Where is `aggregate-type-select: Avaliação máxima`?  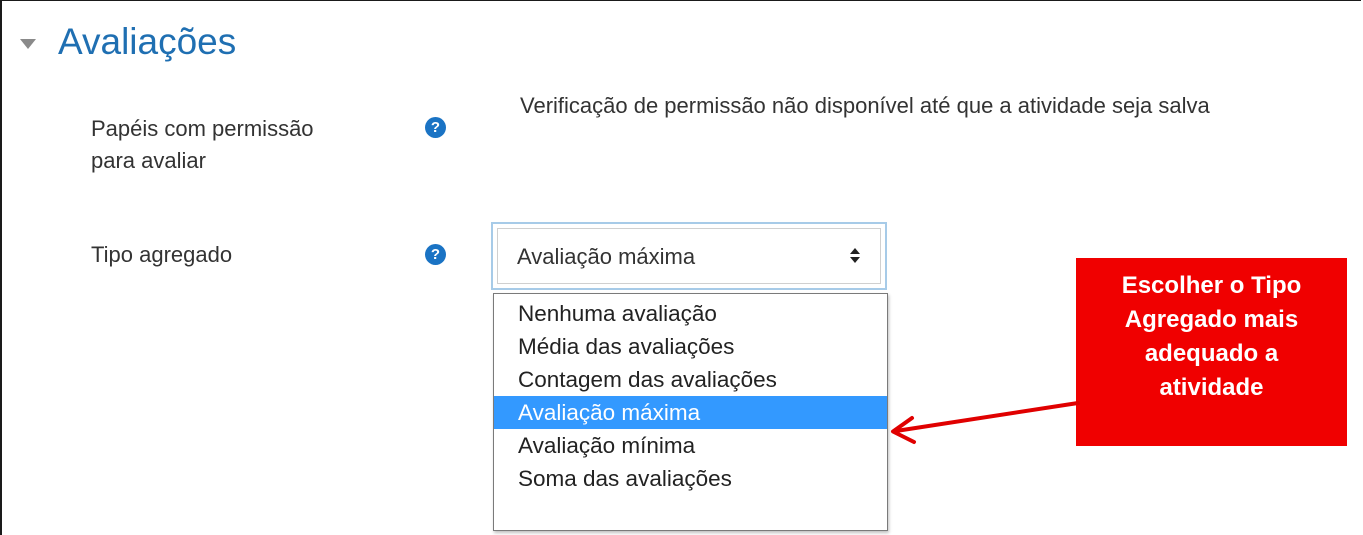
aggregate-type-select: Avaliação máxima is located at coordinates (689, 256).